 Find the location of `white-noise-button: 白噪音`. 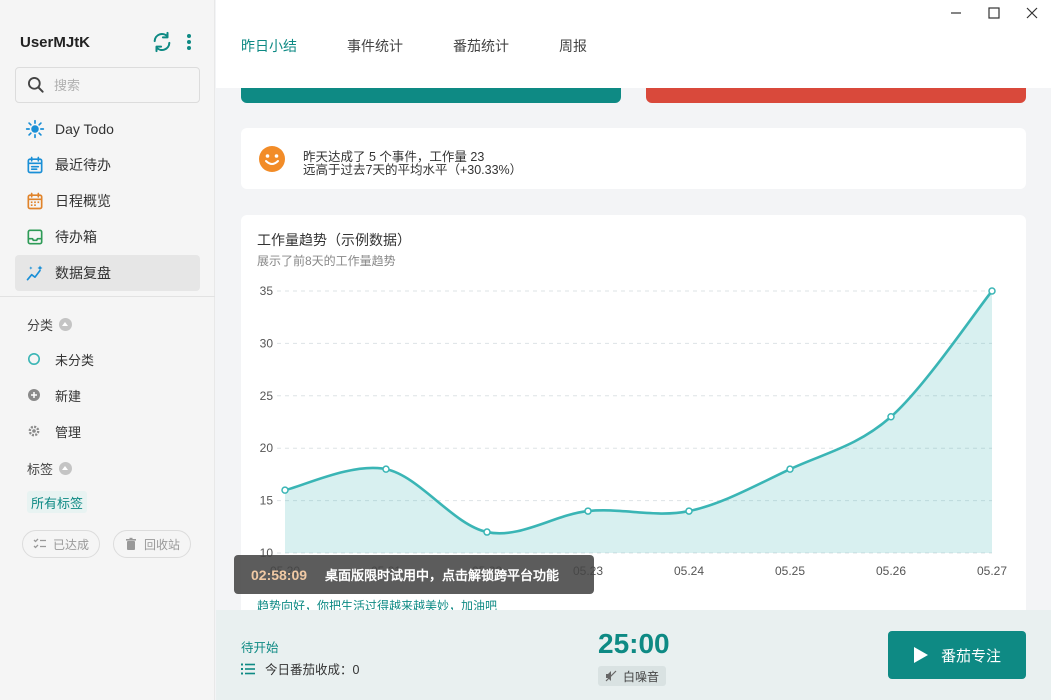

white-noise-button: 白噪音 is located at coordinates (632, 676).